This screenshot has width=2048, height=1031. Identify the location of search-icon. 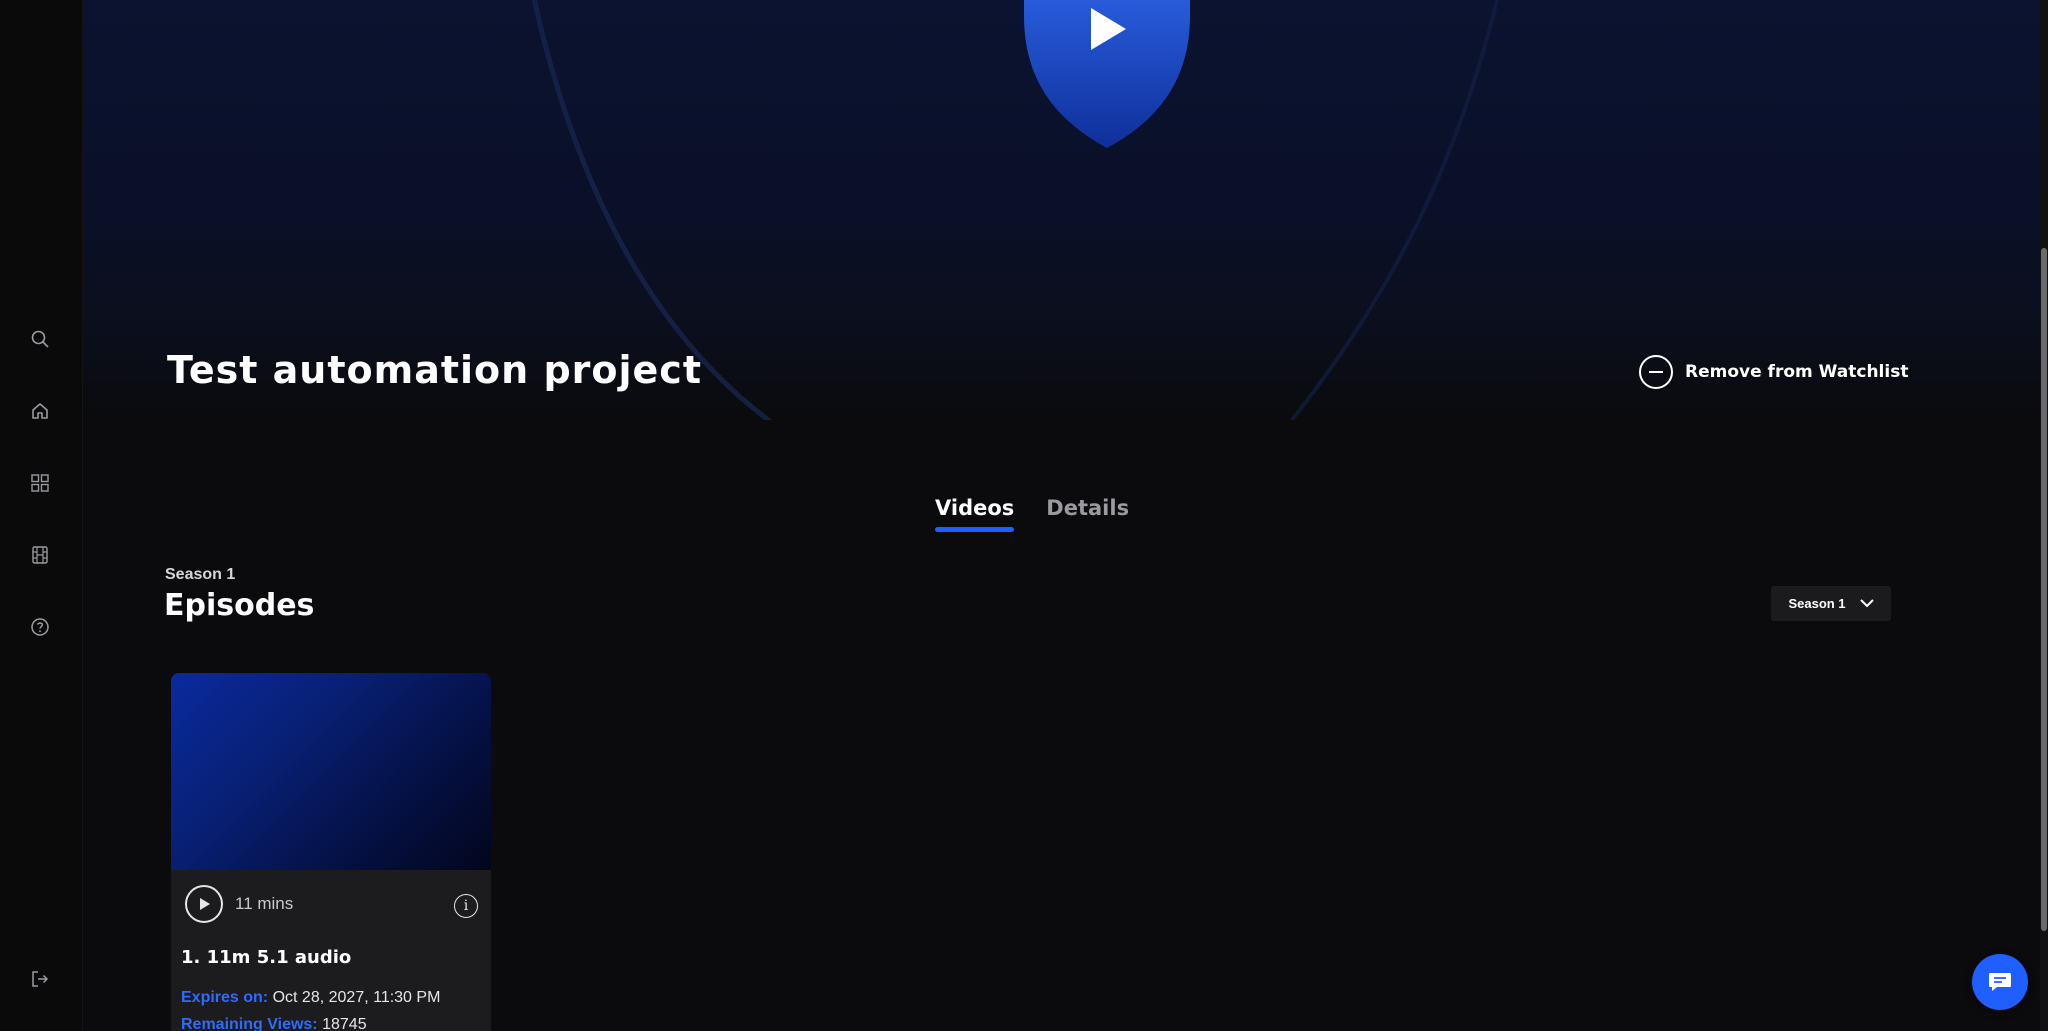
(40, 339).